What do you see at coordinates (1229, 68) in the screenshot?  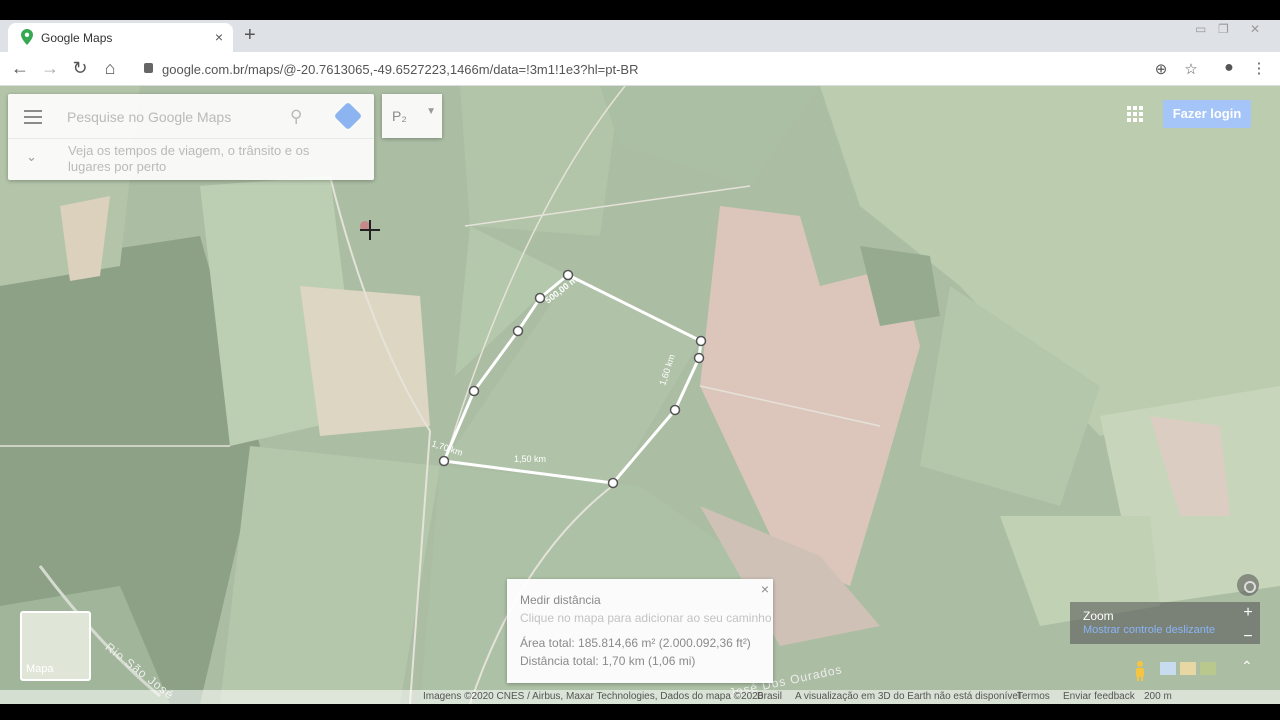 I see `profile-icon: ●` at bounding box center [1229, 68].